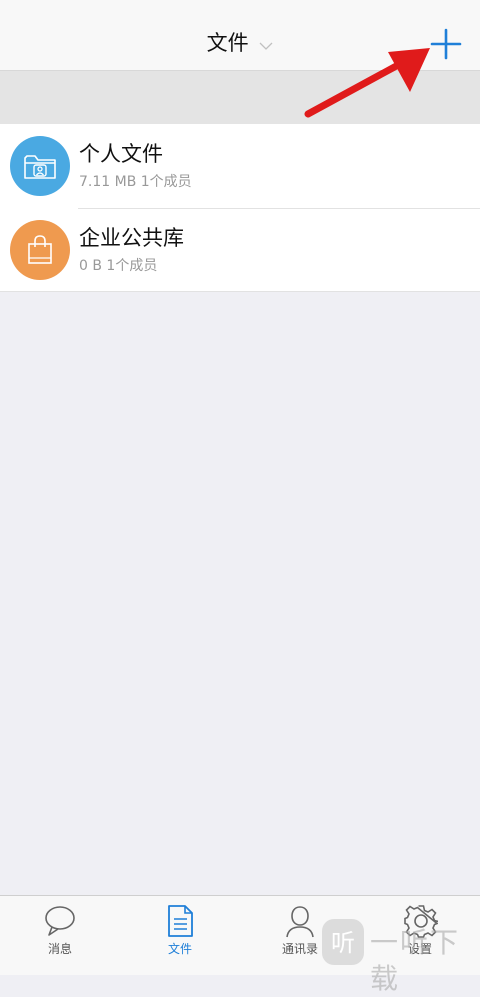  What do you see at coordinates (59, 949) in the screenshot?
I see `tab-label: 消息` at bounding box center [59, 949].